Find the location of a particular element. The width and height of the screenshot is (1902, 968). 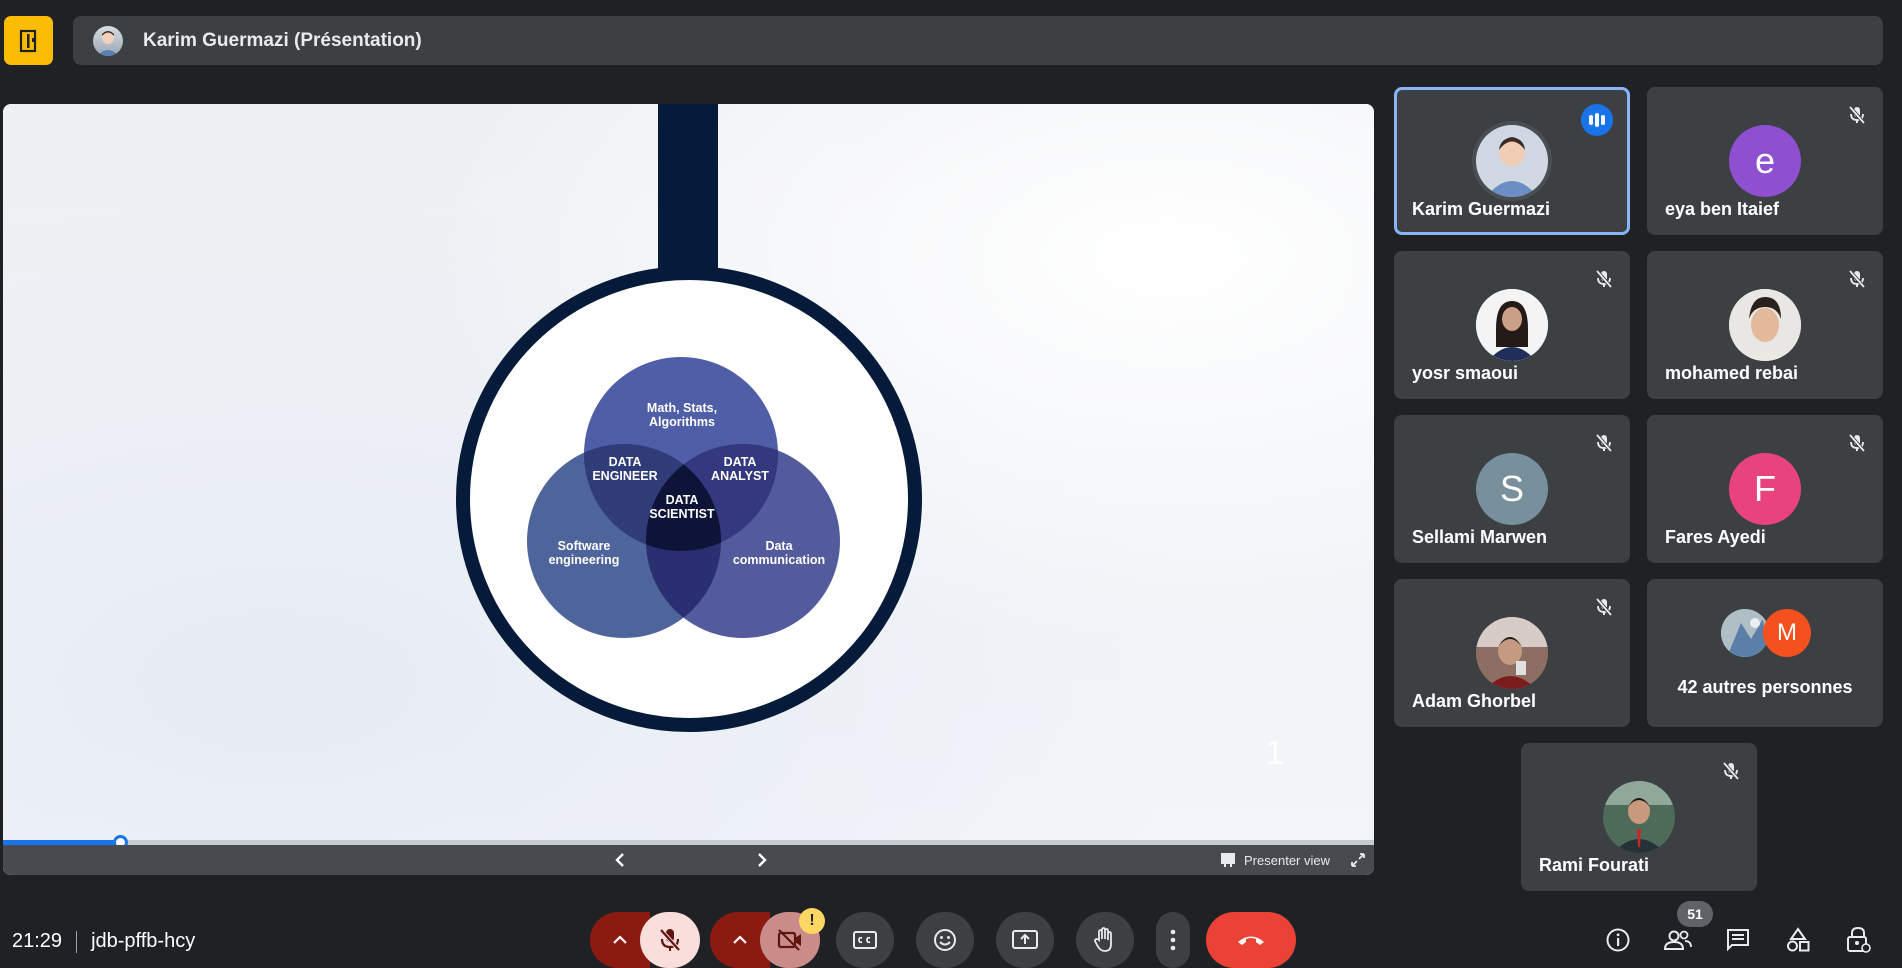

captions-button is located at coordinates (865, 940).